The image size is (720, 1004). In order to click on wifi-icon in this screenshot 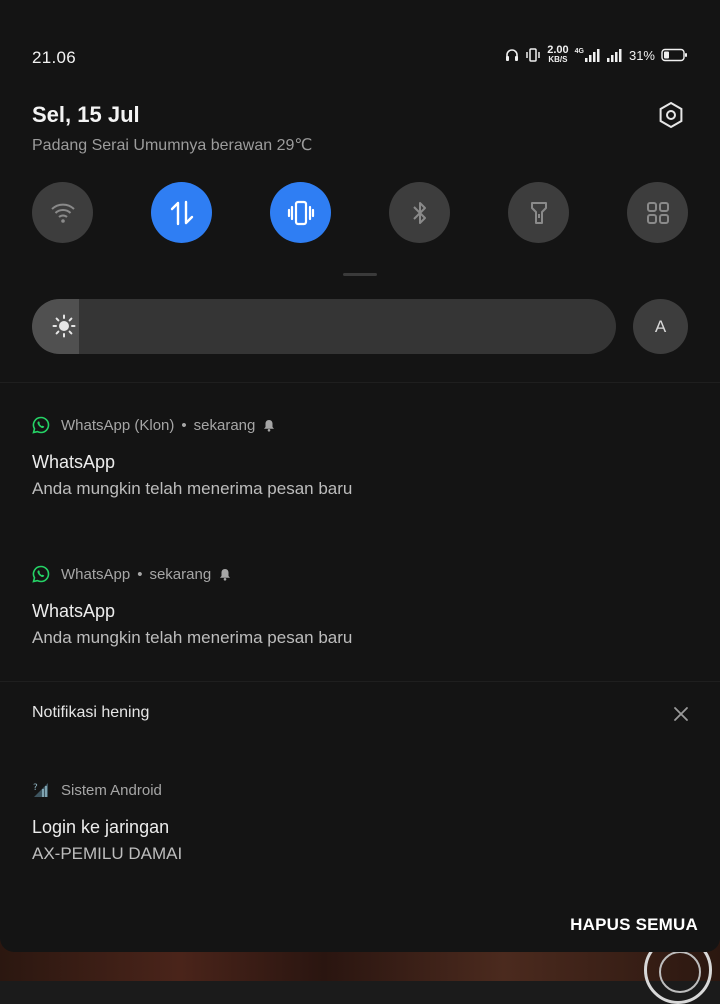, I will do `click(62, 213)`.